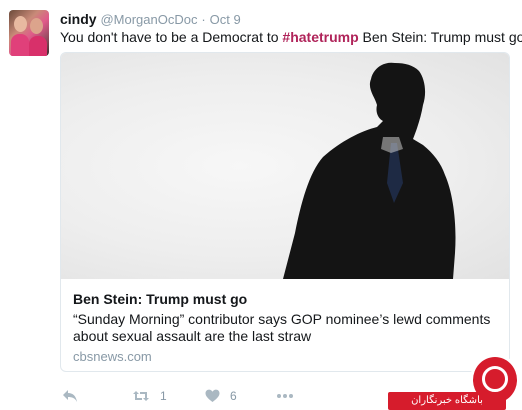  I want to click on reply-icon, so click(70, 396).